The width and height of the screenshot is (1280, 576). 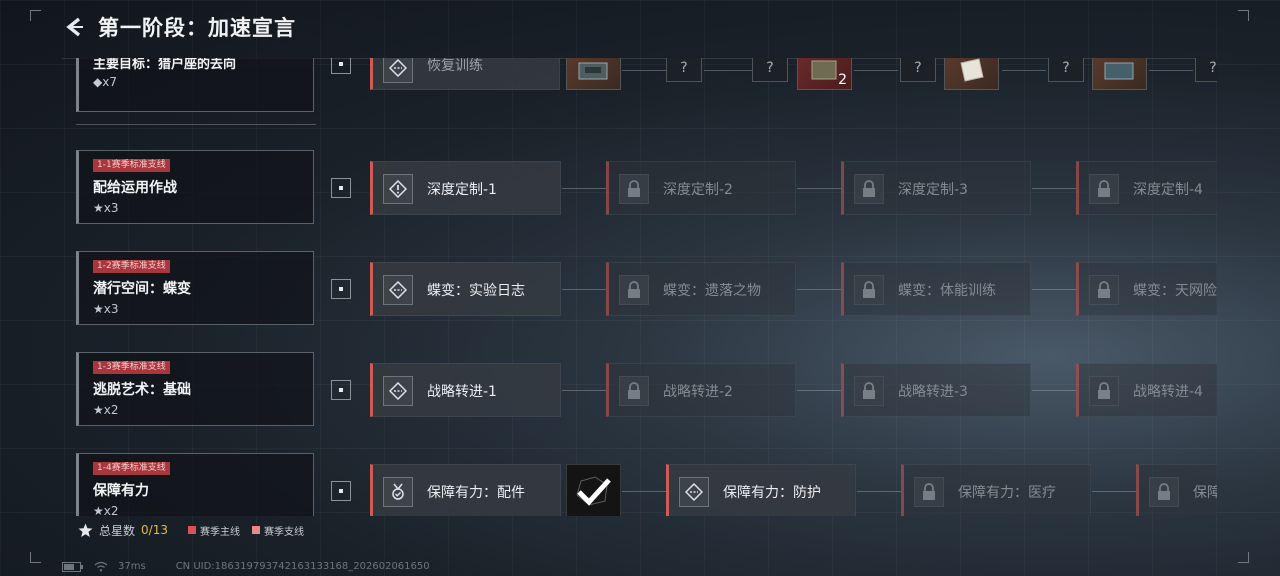 What do you see at coordinates (341, 66) in the screenshot?
I see `main-goal-toggle` at bounding box center [341, 66].